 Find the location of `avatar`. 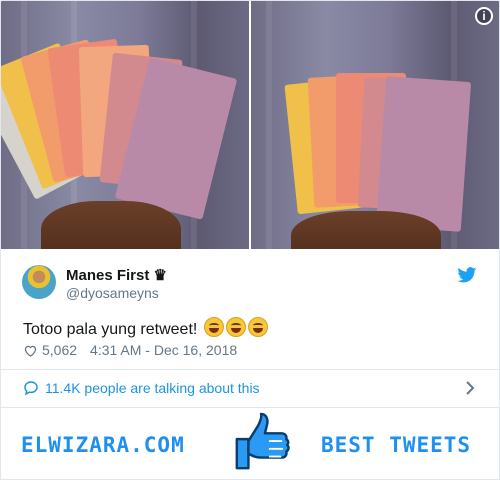

avatar is located at coordinates (39, 282).